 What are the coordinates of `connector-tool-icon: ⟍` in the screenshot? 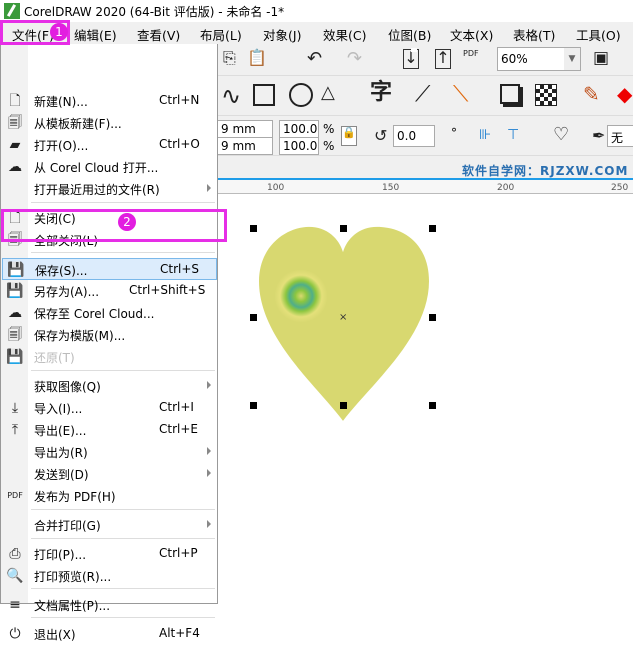 It's located at (460, 95).